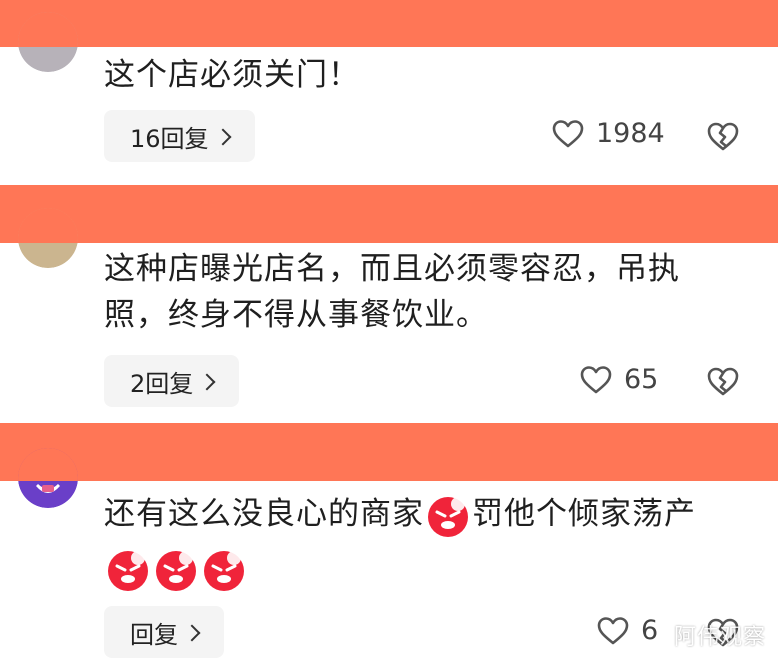  I want to click on like-button: 65, so click(619, 379).